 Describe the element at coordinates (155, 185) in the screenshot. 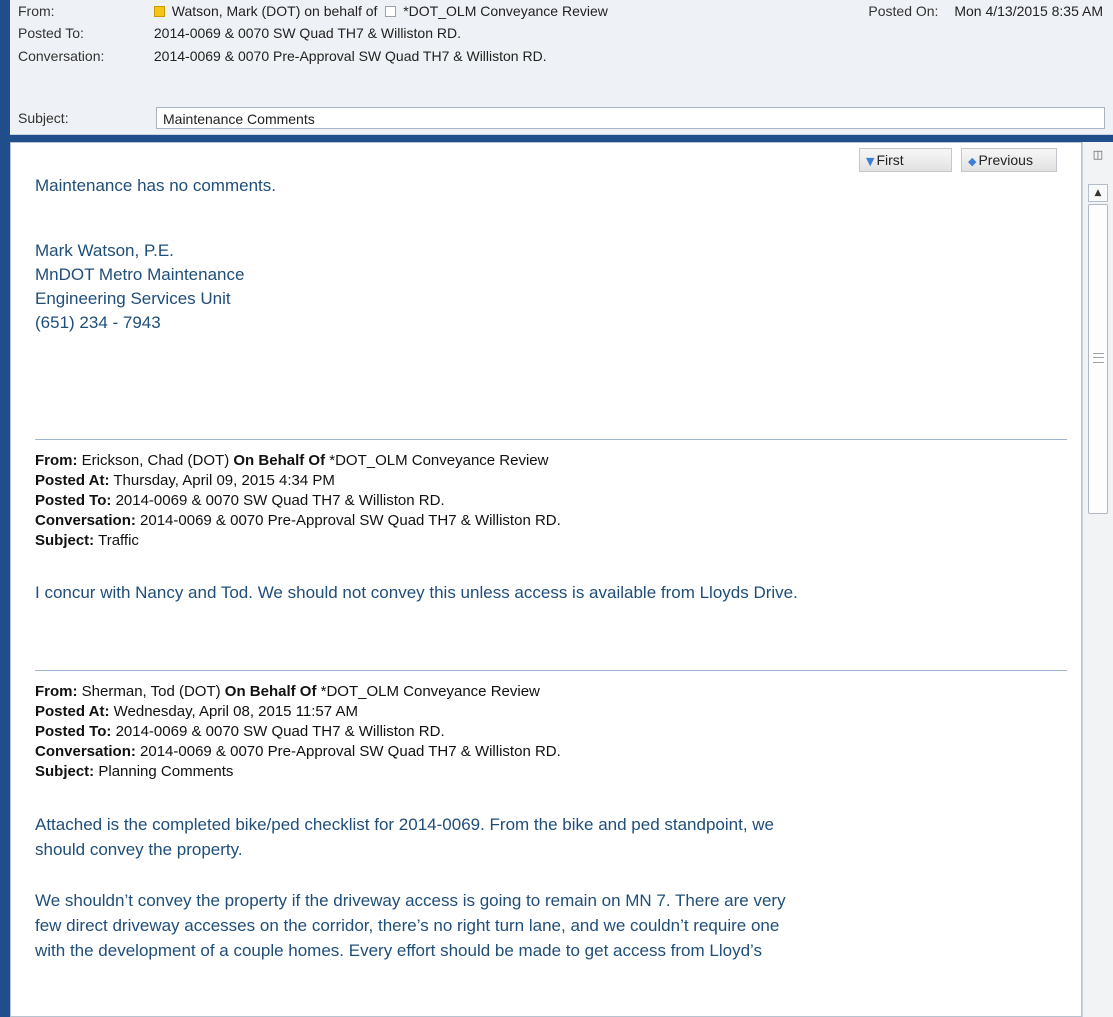

I see `message-text: Maintenance has no comments.` at that location.